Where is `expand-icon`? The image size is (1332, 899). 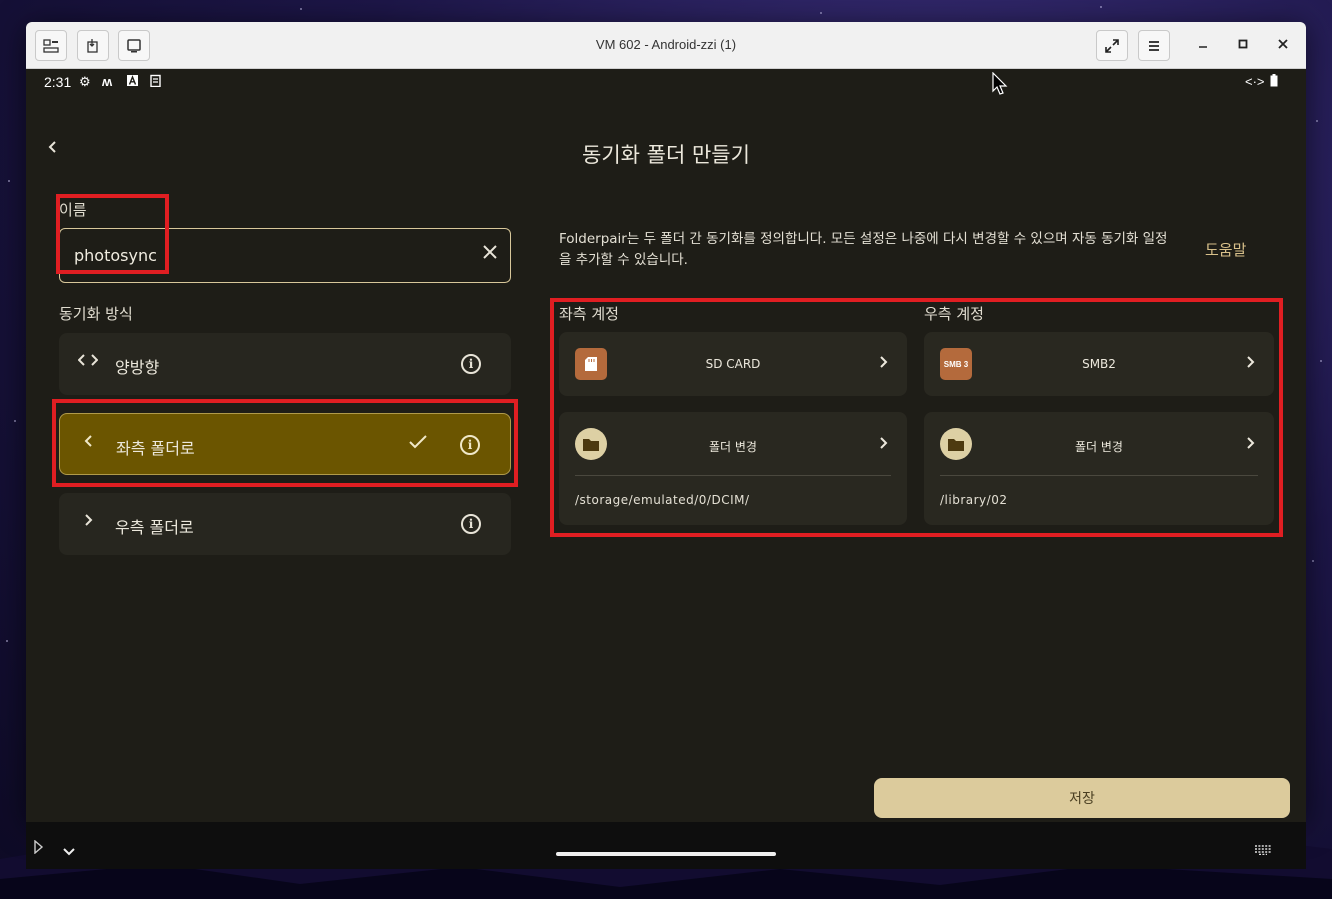 expand-icon is located at coordinates (1112, 45).